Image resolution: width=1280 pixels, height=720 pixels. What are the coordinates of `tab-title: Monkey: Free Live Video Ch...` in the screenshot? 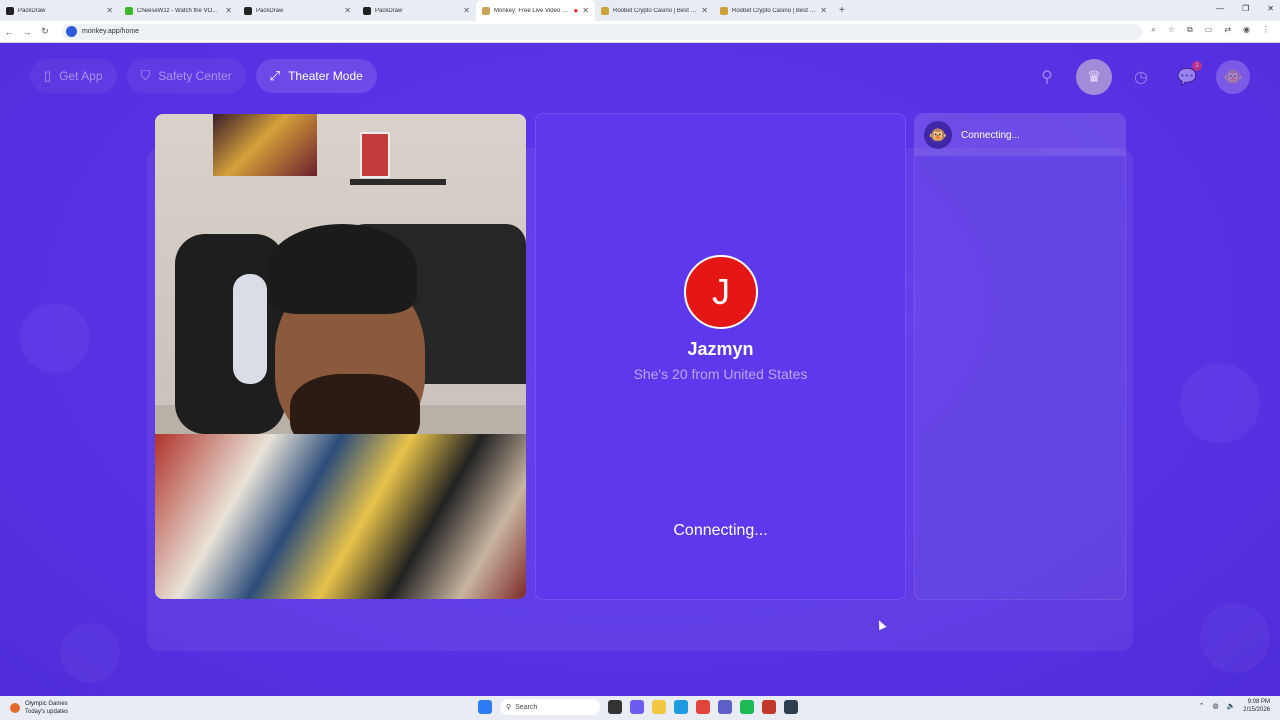 It's located at (532, 10).